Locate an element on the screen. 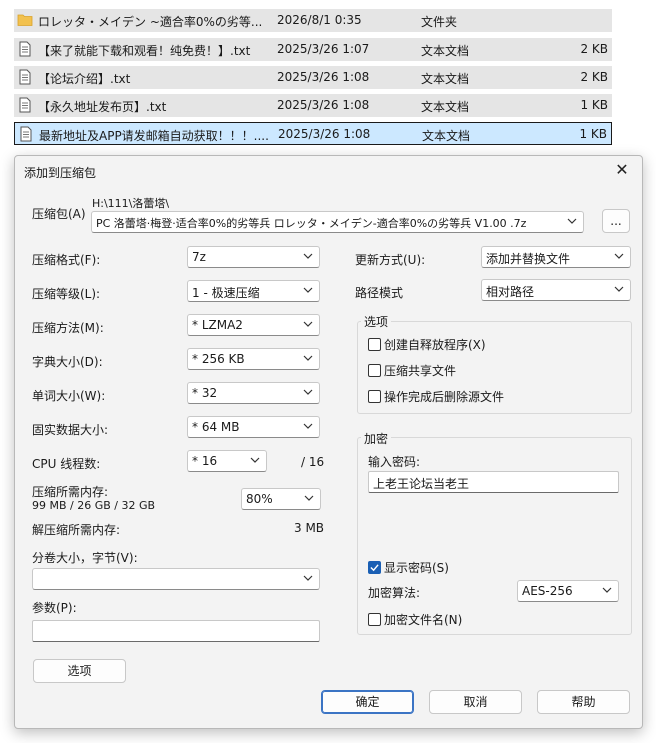 This screenshot has width=656, height=743. word-select: * 32 is located at coordinates (253, 393).